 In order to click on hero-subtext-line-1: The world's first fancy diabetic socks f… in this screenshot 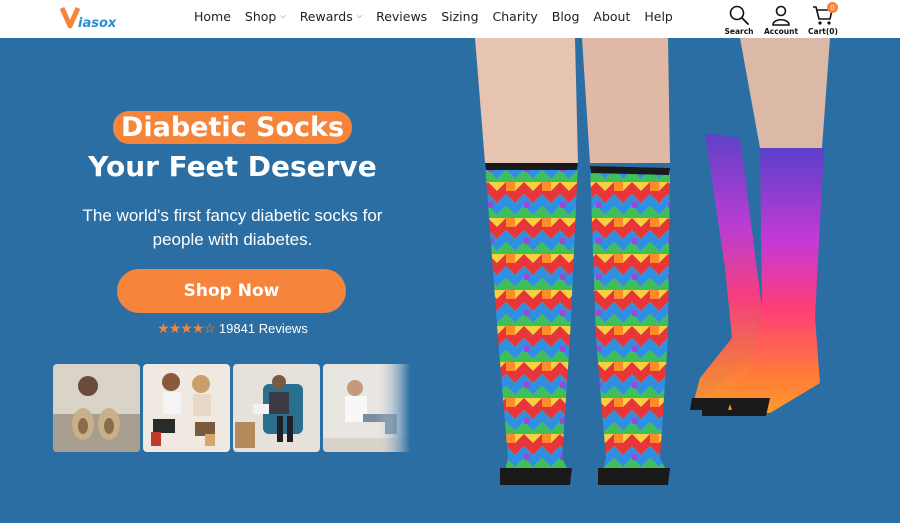, I will do `click(232, 215)`.